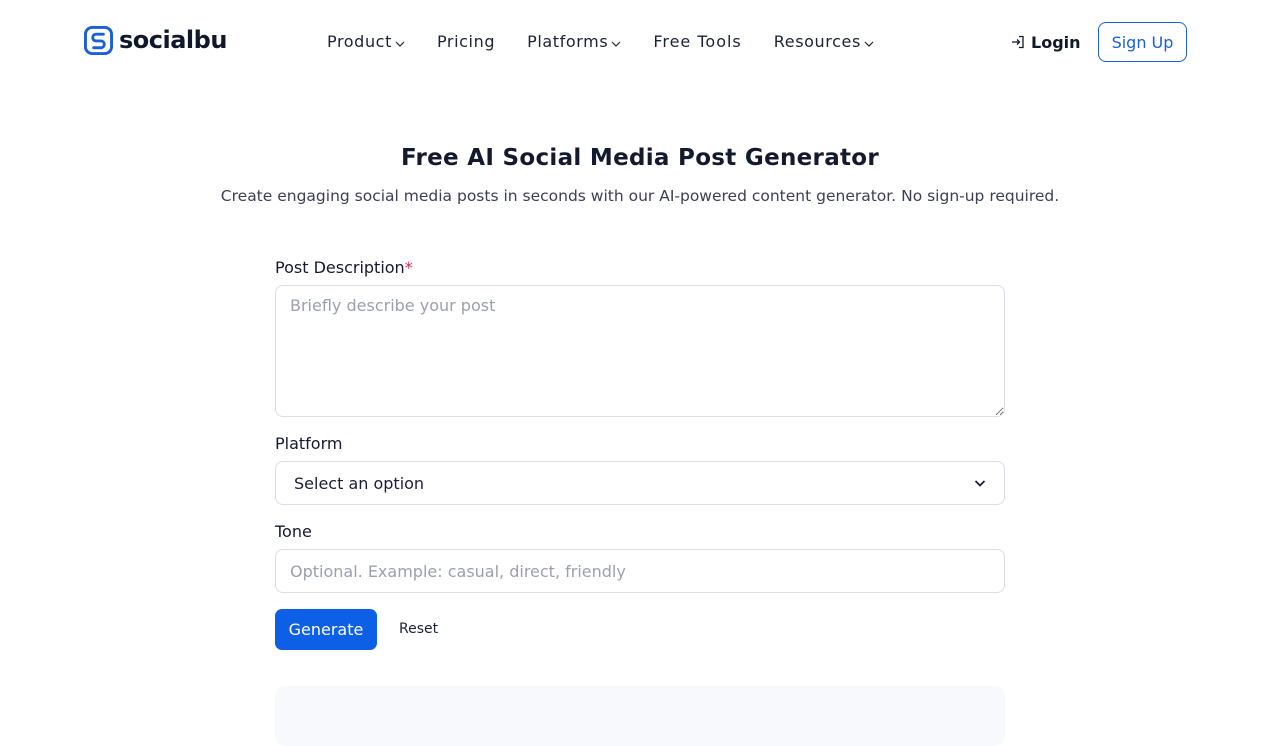  What do you see at coordinates (359, 41) in the screenshot?
I see `nav-product-label: Product` at bounding box center [359, 41].